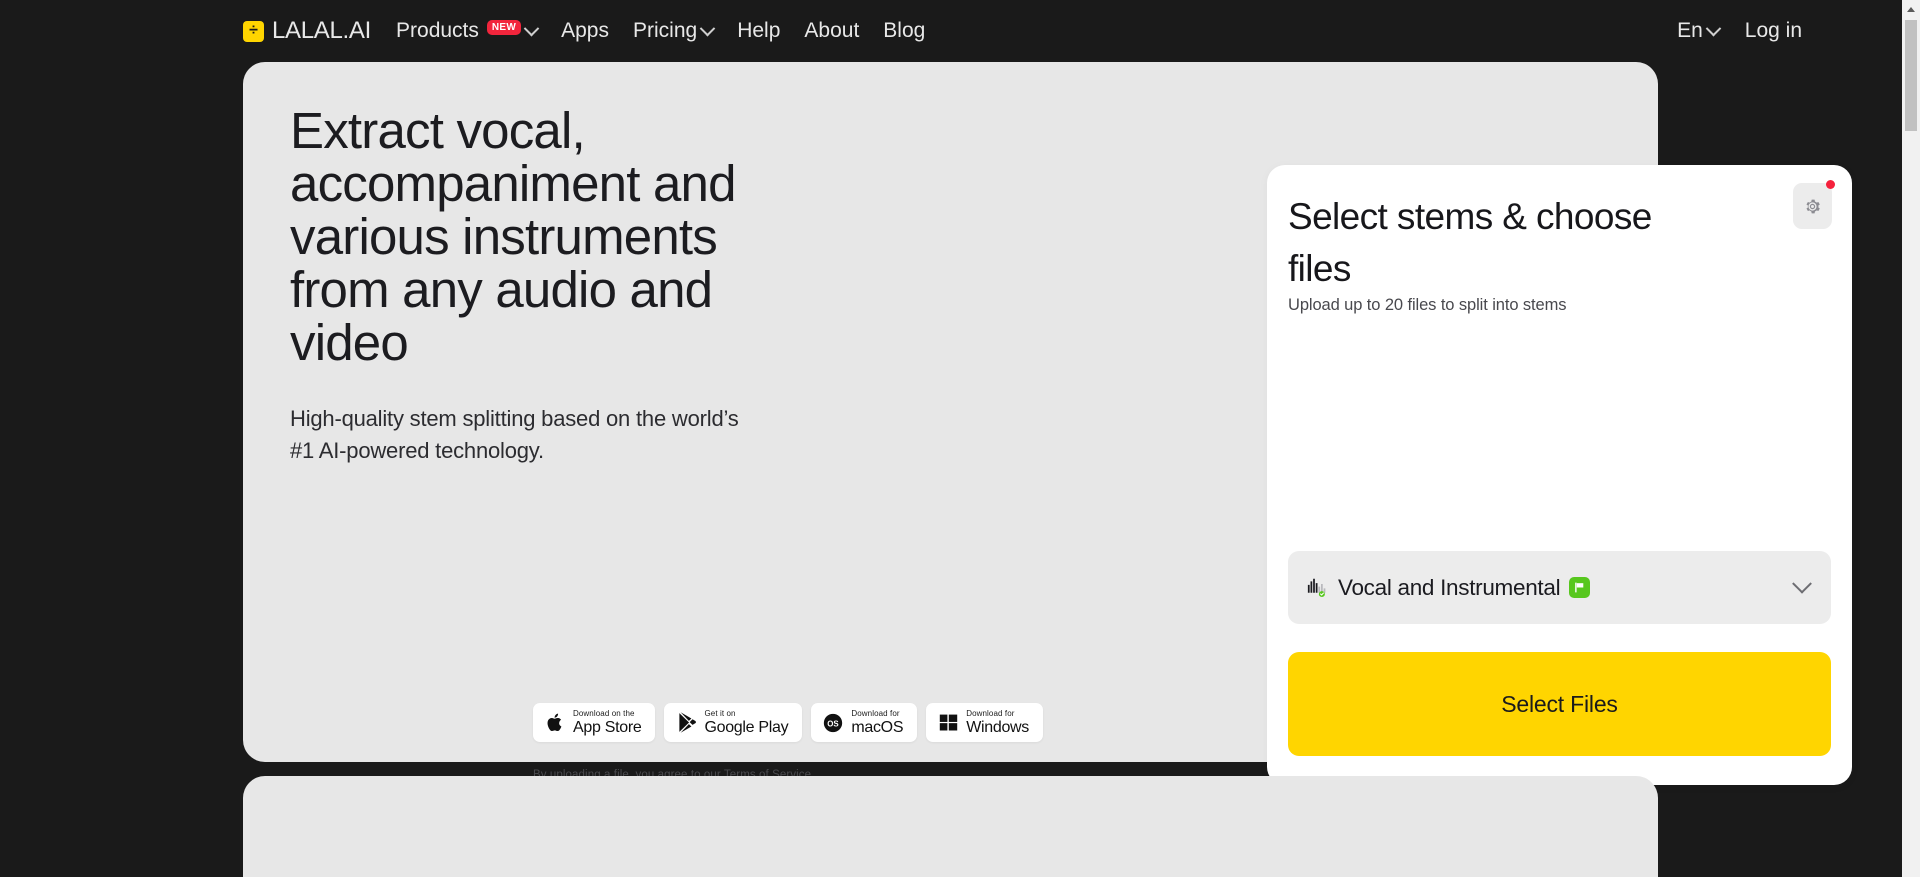 The image size is (1920, 877). I want to click on google-play-badge-pretext: Get it on, so click(720, 713).